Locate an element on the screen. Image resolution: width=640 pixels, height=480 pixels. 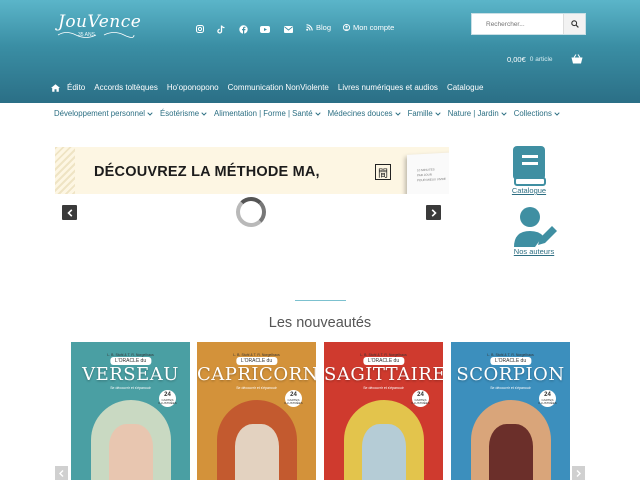
book-line: POUR MIEUX VIVRE is located at coordinates (431, 179).